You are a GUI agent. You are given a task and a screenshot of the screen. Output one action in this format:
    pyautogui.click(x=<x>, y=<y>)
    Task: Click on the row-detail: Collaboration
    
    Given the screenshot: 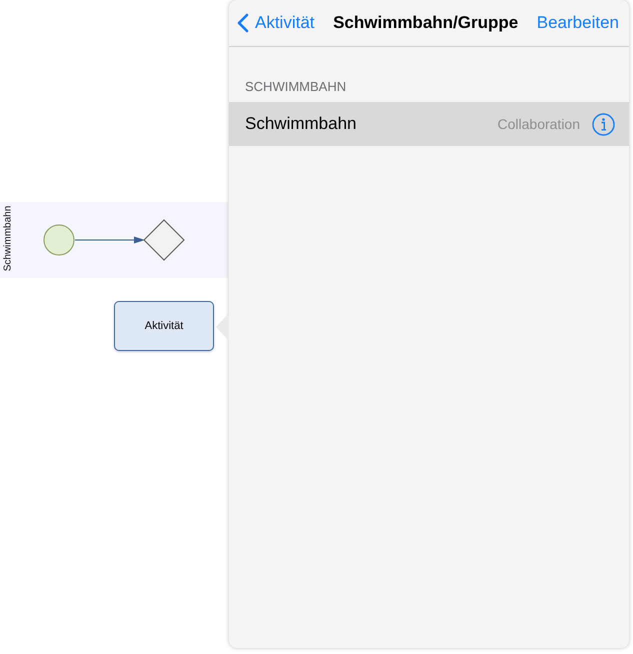 What is the action you would take?
    pyautogui.click(x=539, y=124)
    